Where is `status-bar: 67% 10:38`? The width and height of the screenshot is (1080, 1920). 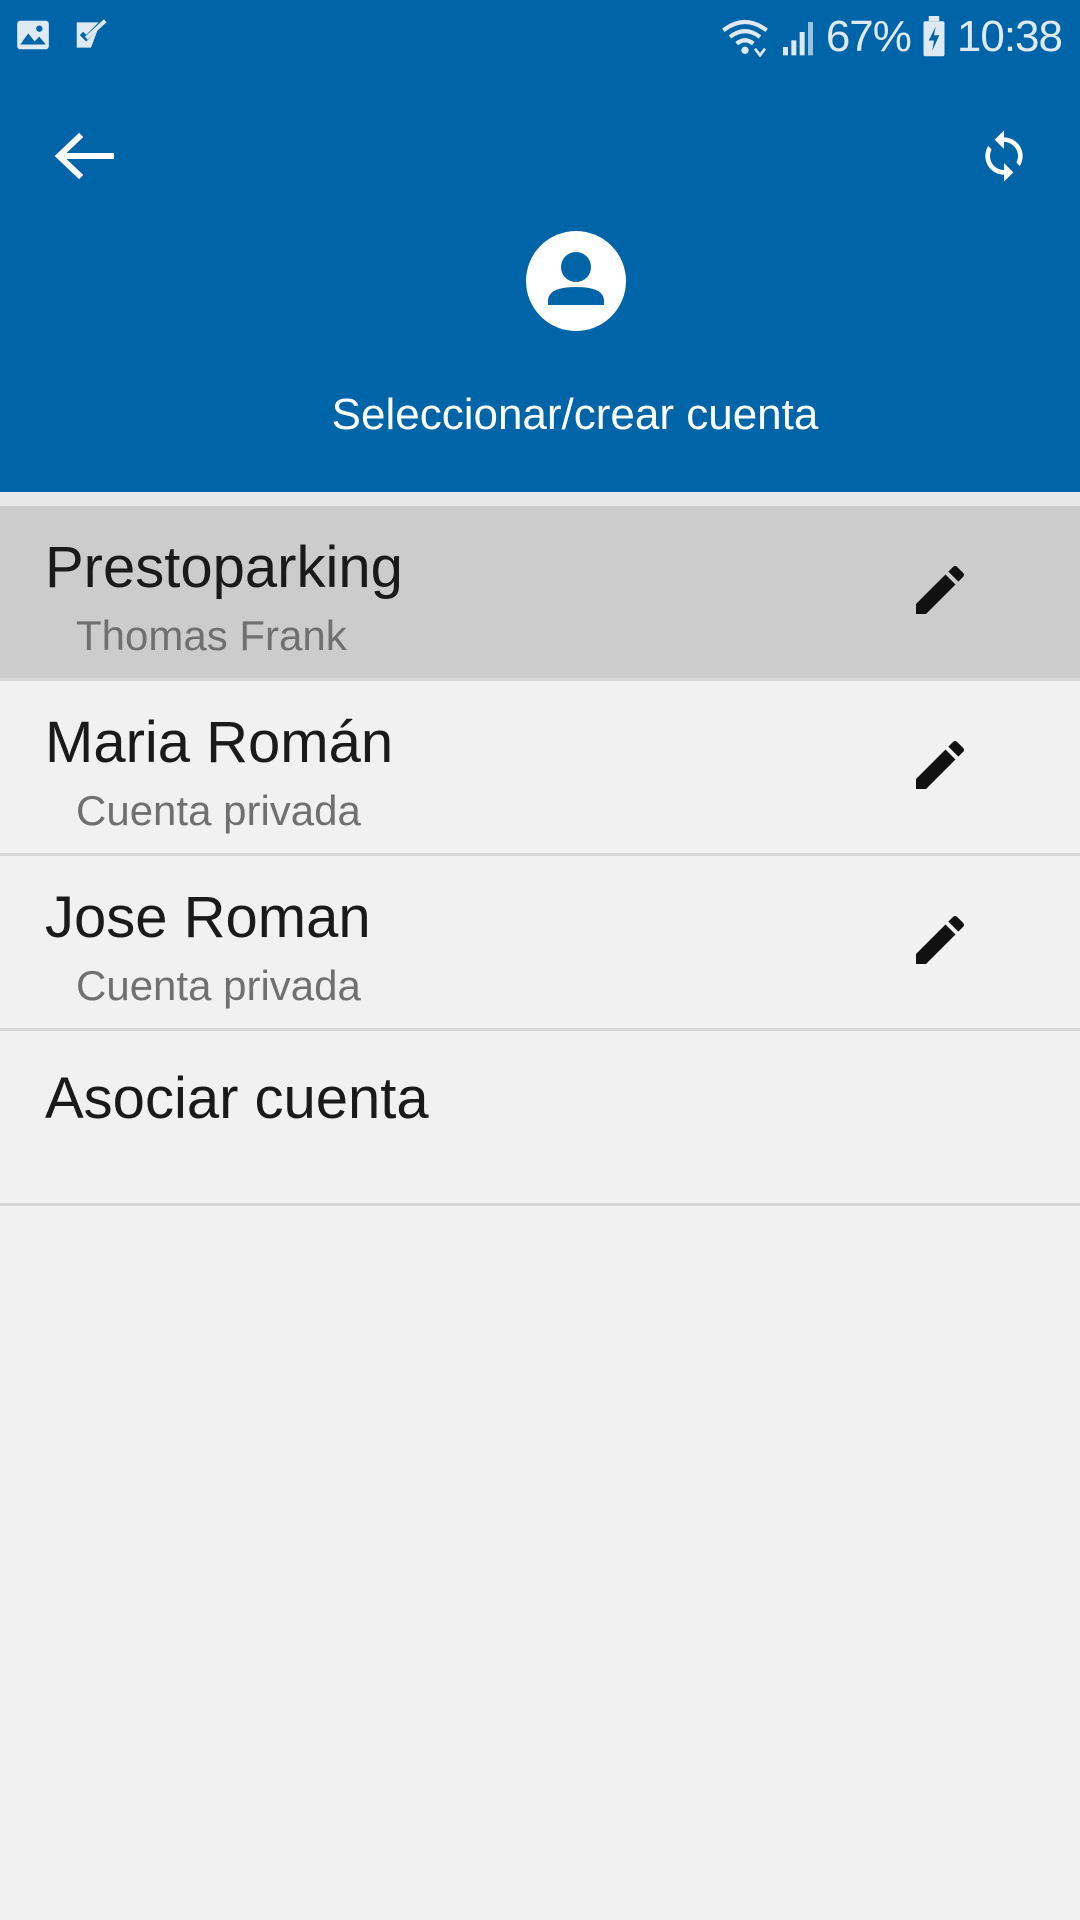
status-bar: 67% 10:38 is located at coordinates (540, 36).